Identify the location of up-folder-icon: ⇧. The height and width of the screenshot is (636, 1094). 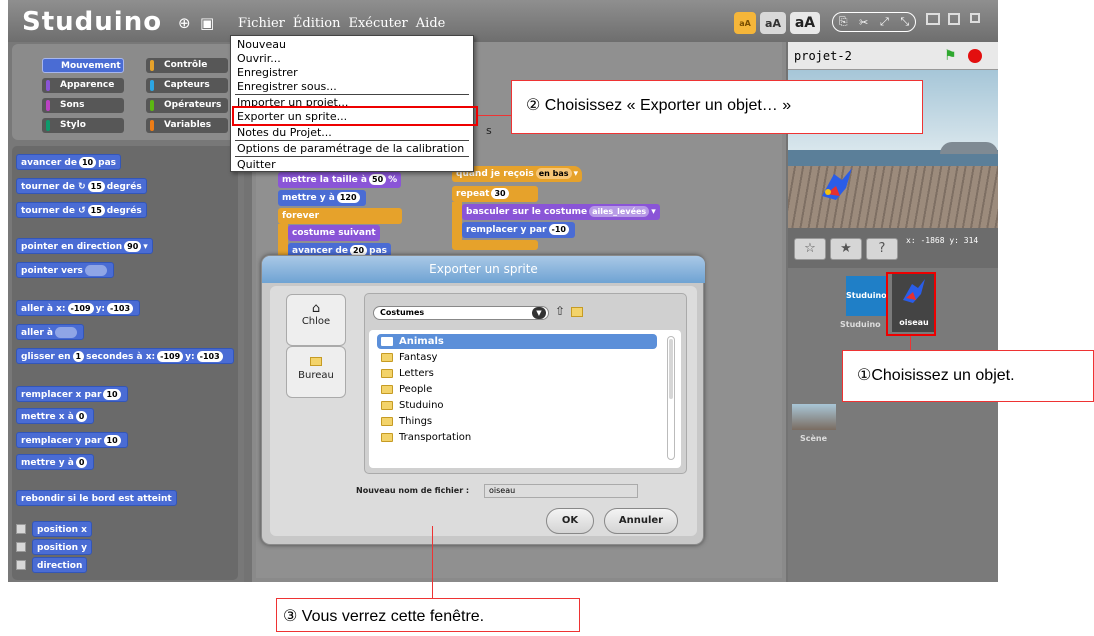
(560, 311).